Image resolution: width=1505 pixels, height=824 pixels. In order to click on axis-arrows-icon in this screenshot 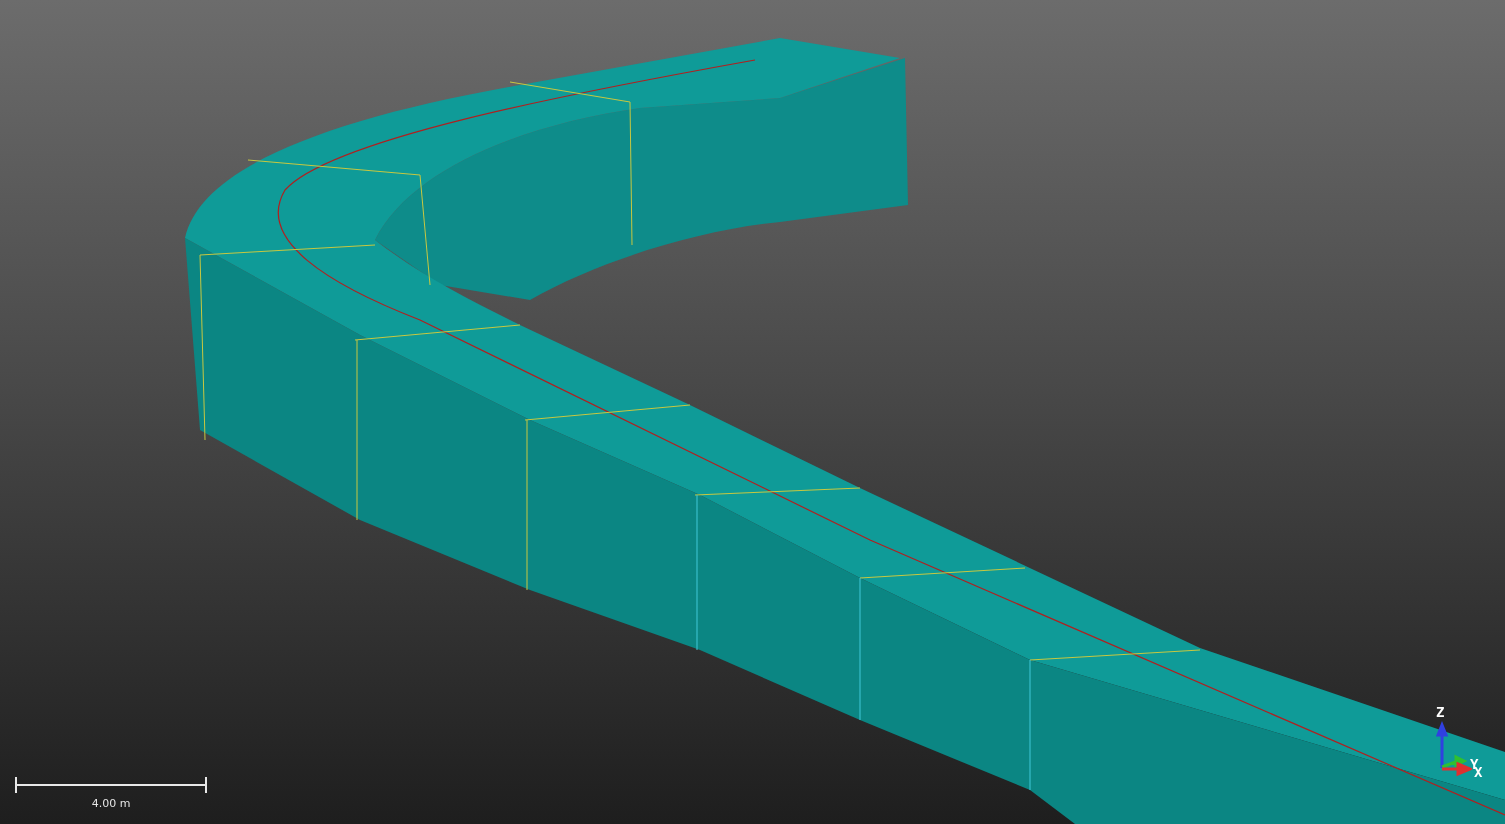, I will do `click(1454, 749)`.